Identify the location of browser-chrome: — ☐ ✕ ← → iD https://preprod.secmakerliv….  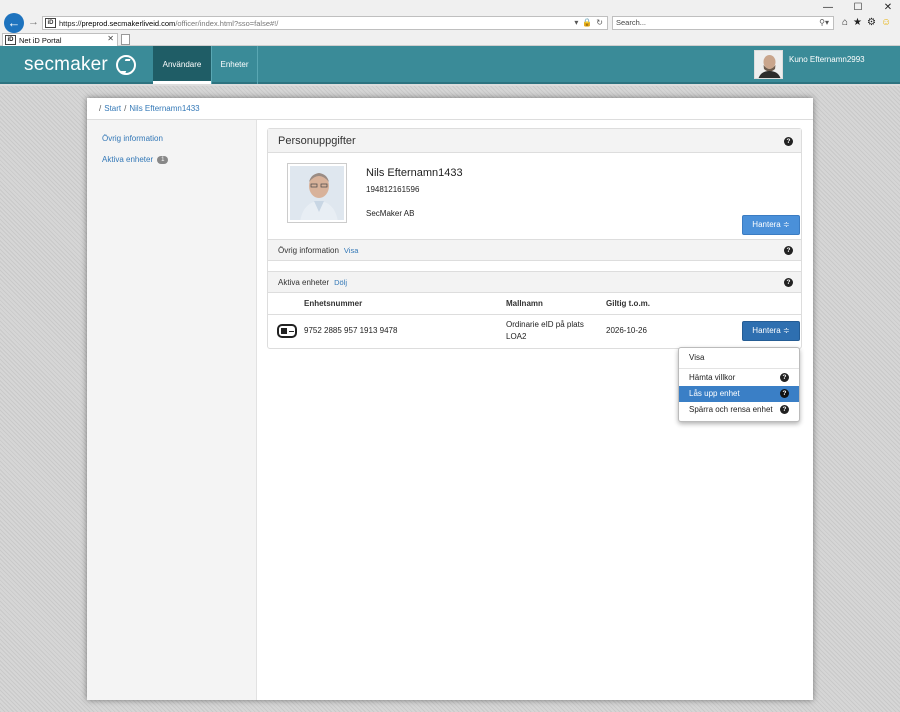
(450, 23).